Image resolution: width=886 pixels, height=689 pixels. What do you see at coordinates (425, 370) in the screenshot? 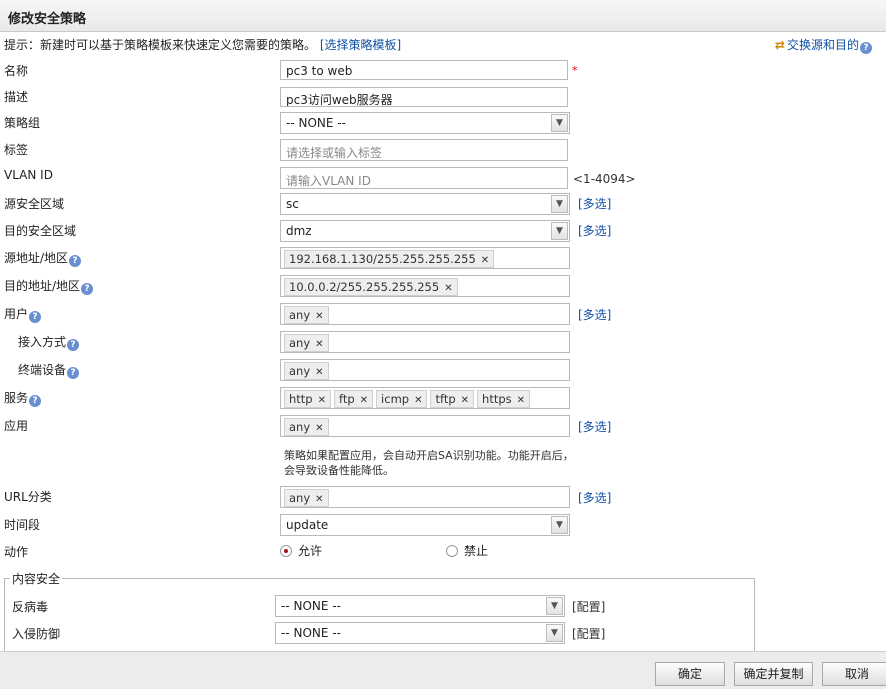
I see `terminal-tag-input: any ✕` at bounding box center [425, 370].